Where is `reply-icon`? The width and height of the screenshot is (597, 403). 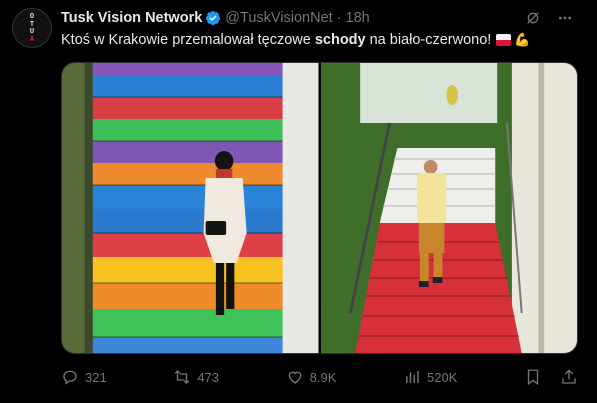
reply-icon is located at coordinates (70, 377).